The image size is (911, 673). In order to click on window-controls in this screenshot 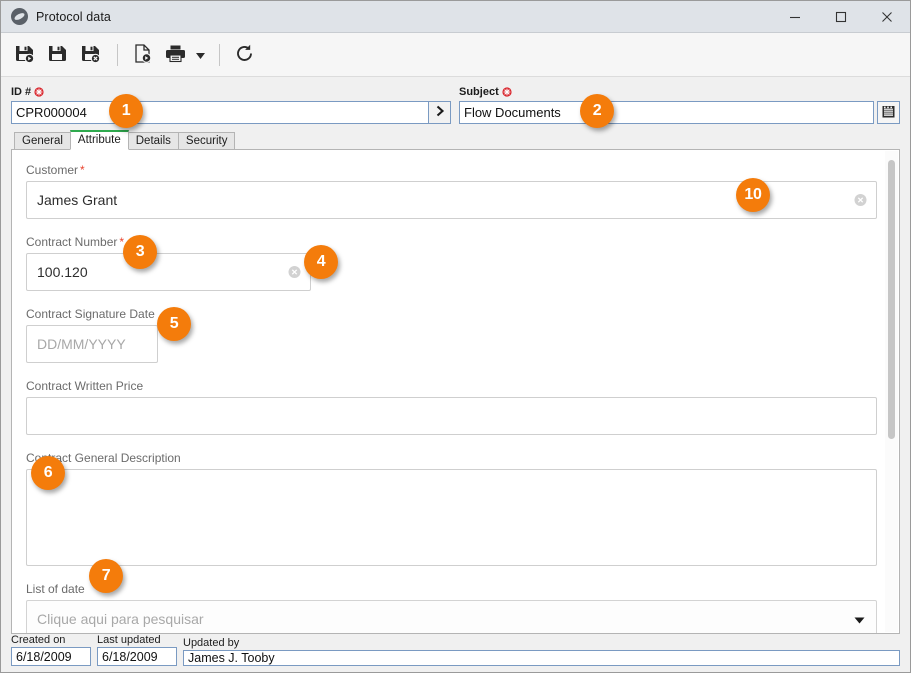, I will do `click(841, 16)`.